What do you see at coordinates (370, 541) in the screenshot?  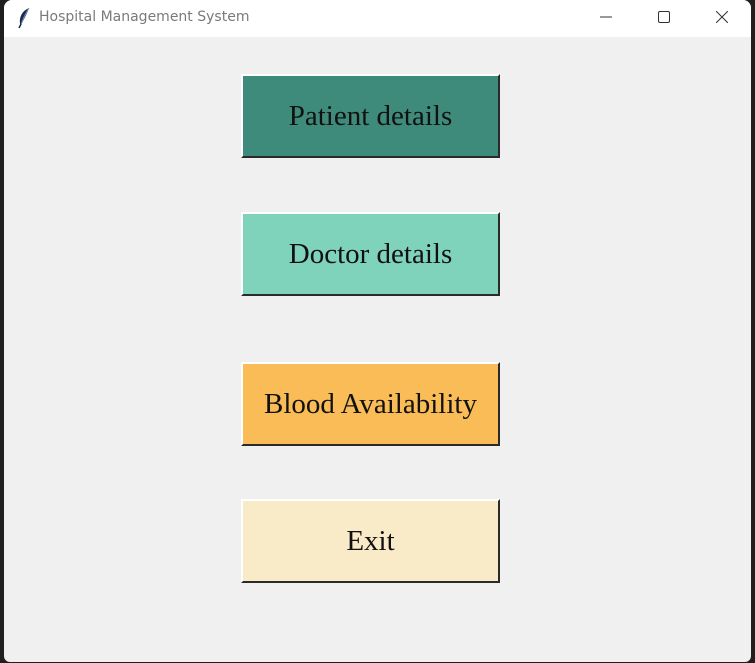 I see `exit-button: Exit` at bounding box center [370, 541].